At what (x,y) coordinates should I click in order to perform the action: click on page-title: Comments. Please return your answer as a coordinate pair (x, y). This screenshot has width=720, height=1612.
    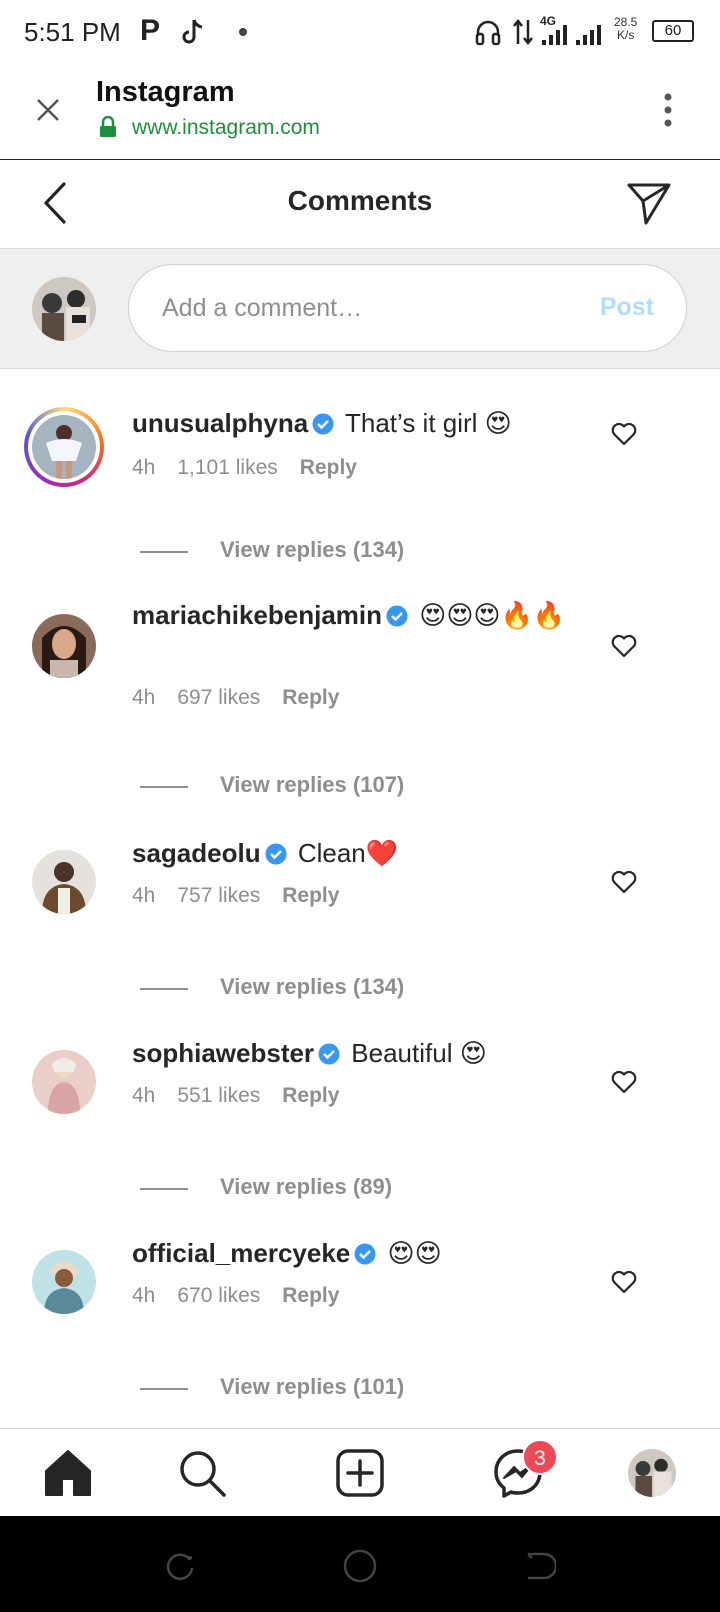
    Looking at the image, I should click on (360, 200).